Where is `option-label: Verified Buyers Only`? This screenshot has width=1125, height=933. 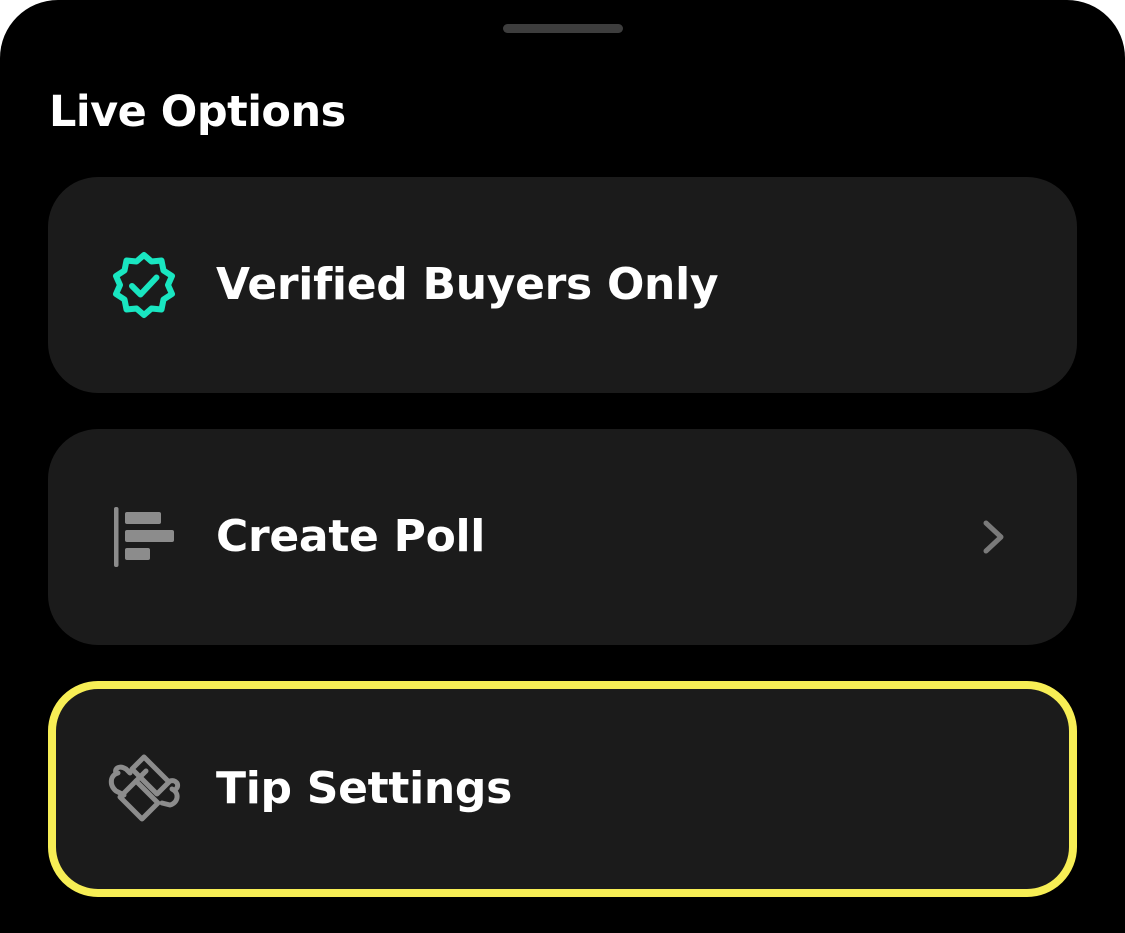
option-label: Verified Buyers Only is located at coordinates (467, 284).